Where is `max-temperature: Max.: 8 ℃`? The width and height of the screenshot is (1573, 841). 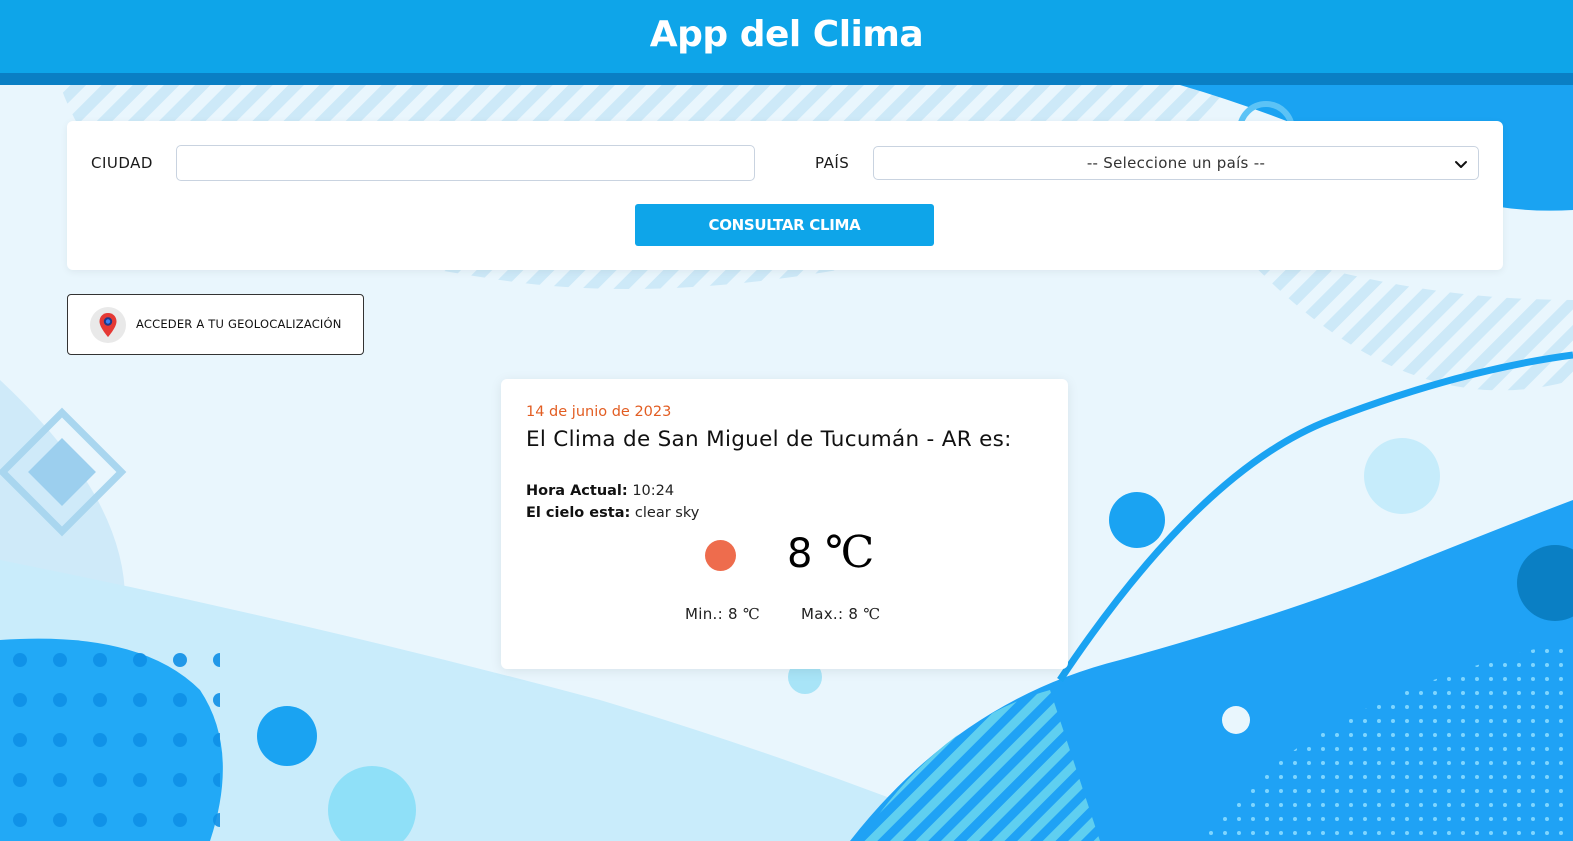
max-temperature: Max.: 8 ℃ is located at coordinates (840, 614).